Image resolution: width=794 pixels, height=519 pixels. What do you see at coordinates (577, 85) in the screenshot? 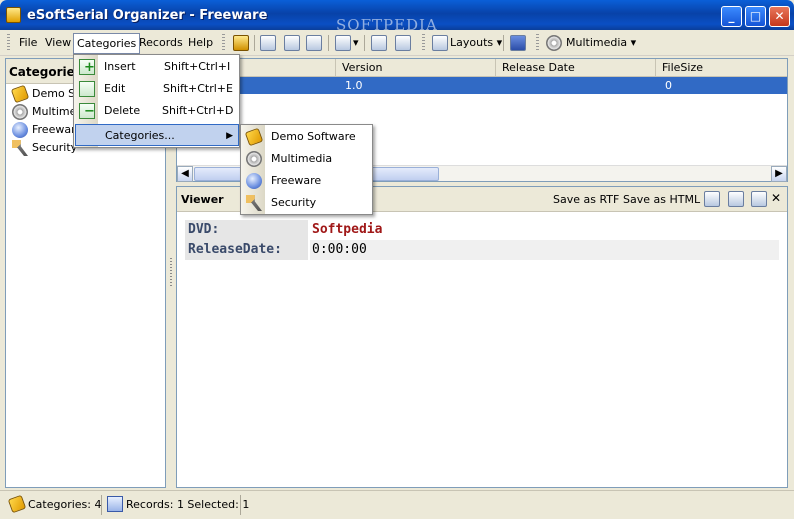
I see `cell-release-date` at bounding box center [577, 85].